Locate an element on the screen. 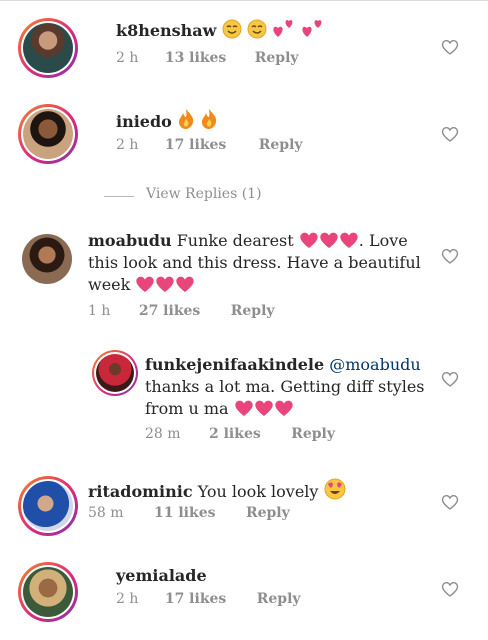 The height and width of the screenshot is (640, 488). comment-text: Funke dearest is located at coordinates (235, 240).